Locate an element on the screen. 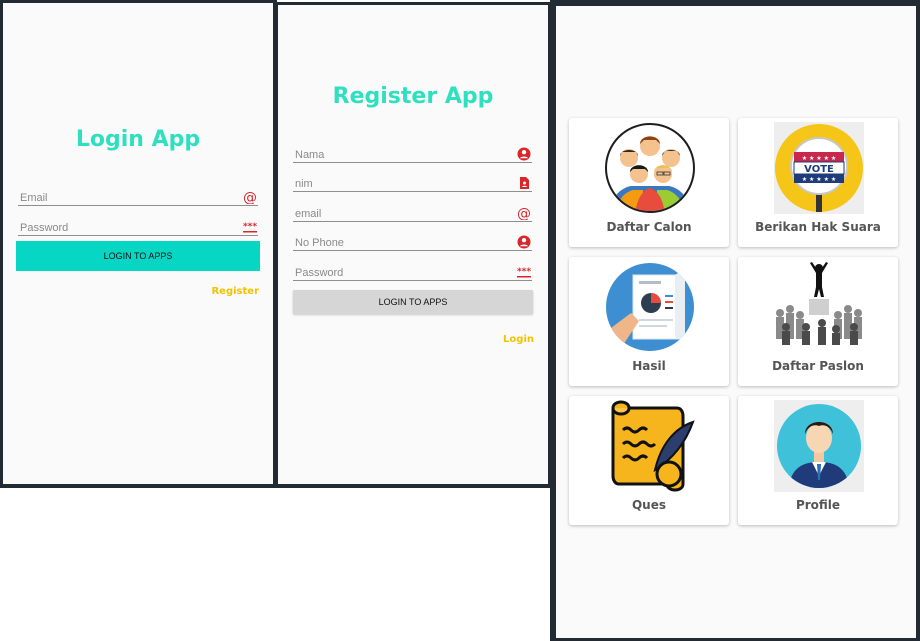  card-label: Hasil is located at coordinates (649, 366).